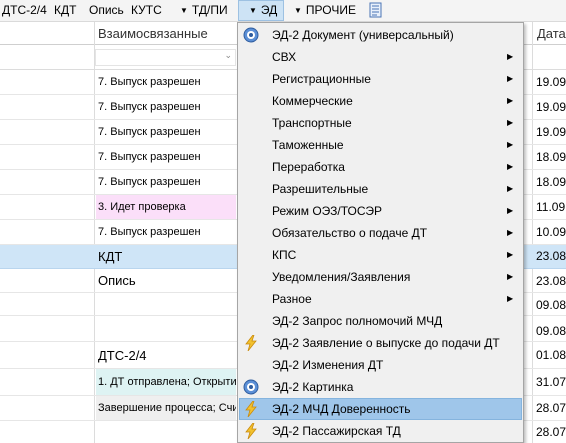 The width and height of the screenshot is (566, 443). Describe the element at coordinates (386, 343) in the screenshot. I see `menu-item-label: ЭД-2 Заявление о выпуске до подачи ДТ` at that location.